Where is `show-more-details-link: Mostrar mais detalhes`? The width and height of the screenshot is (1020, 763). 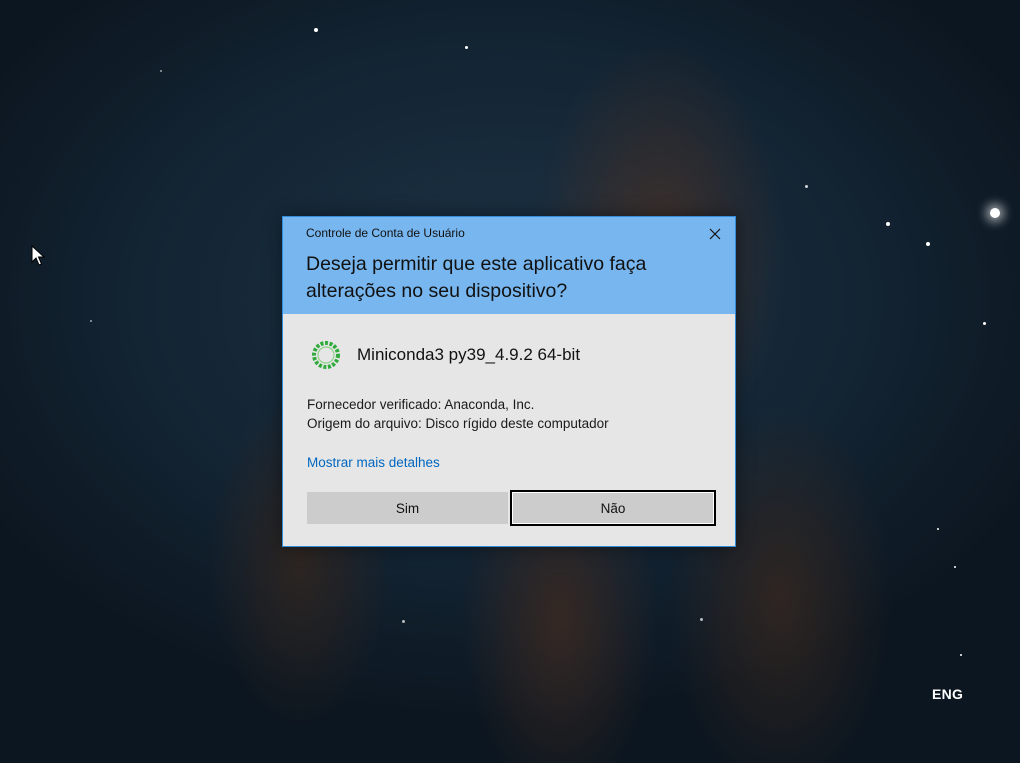 show-more-details-link: Mostrar mais detalhes is located at coordinates (373, 462).